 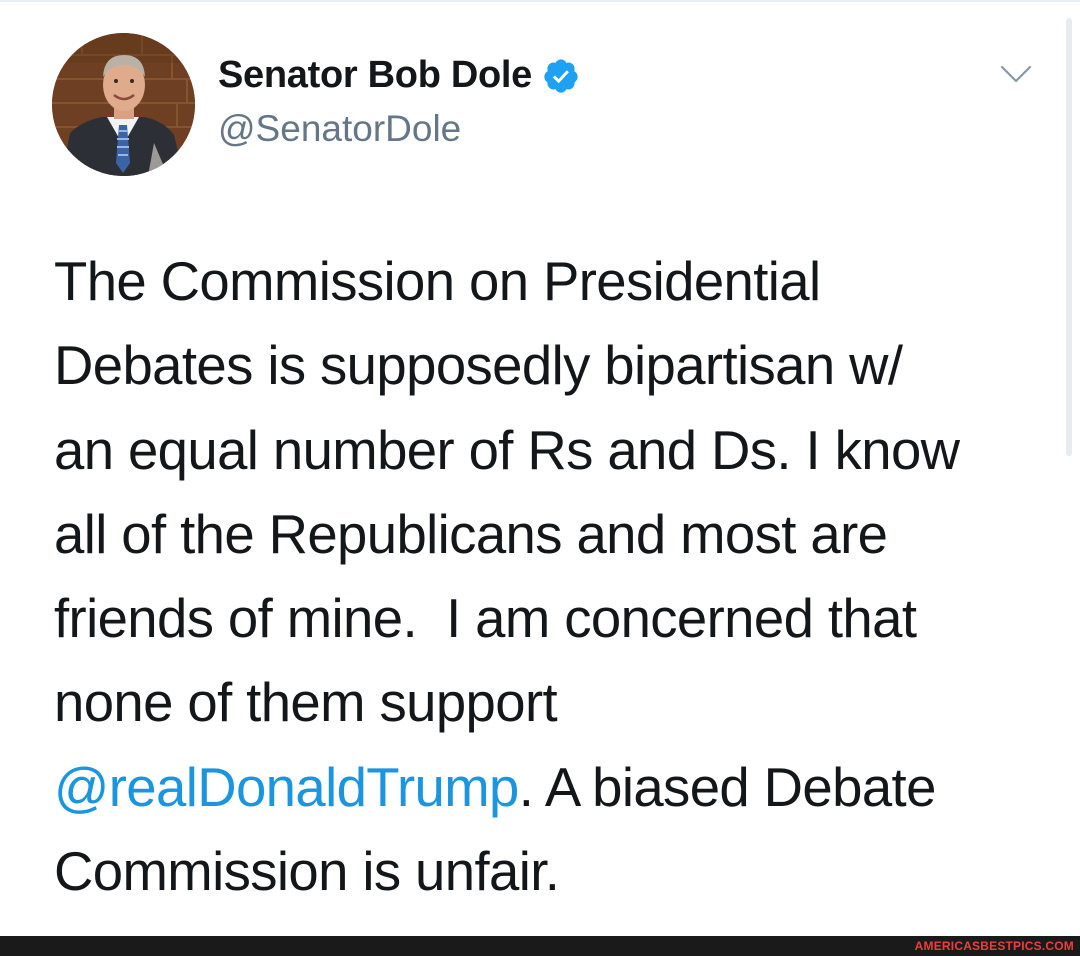 What do you see at coordinates (437, 281) in the screenshot?
I see `tweet-text-line: The Commission on Presidential` at bounding box center [437, 281].